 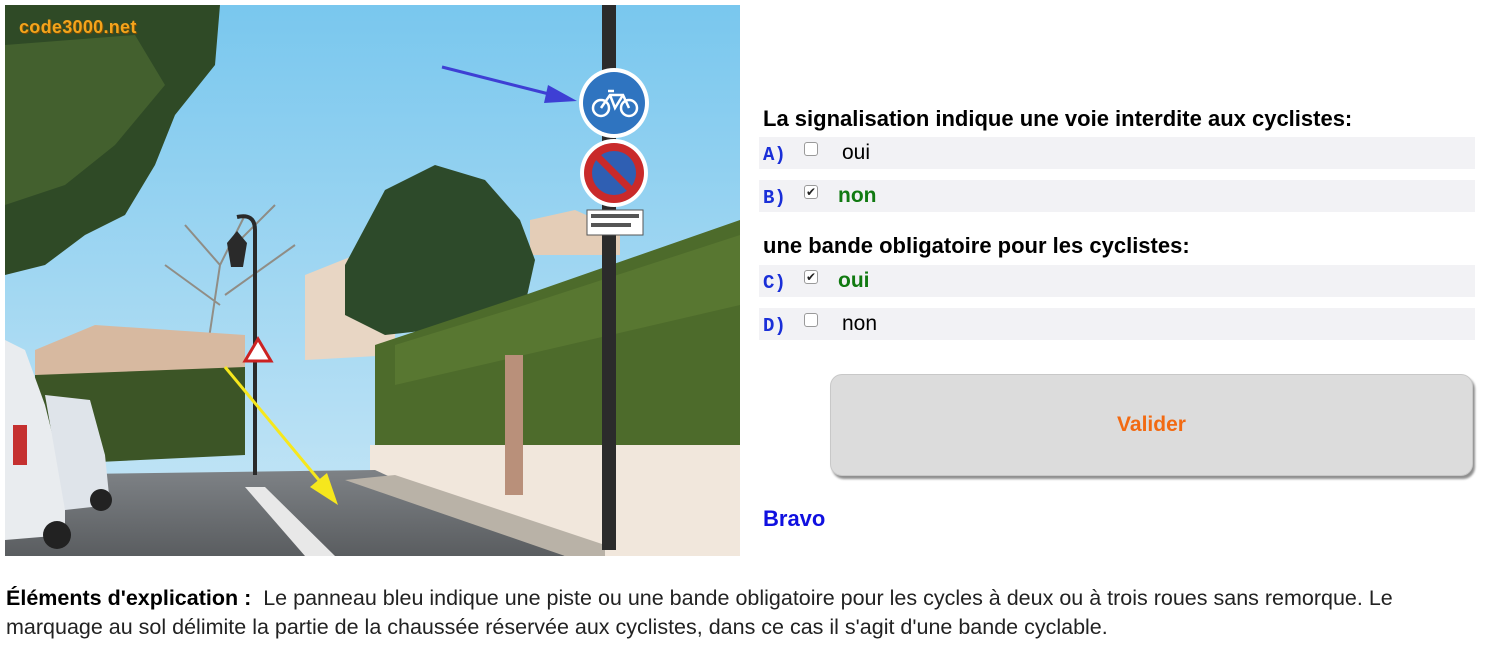 What do you see at coordinates (1117, 196) in the screenshot?
I see `option-b: B) ✔ non` at bounding box center [1117, 196].